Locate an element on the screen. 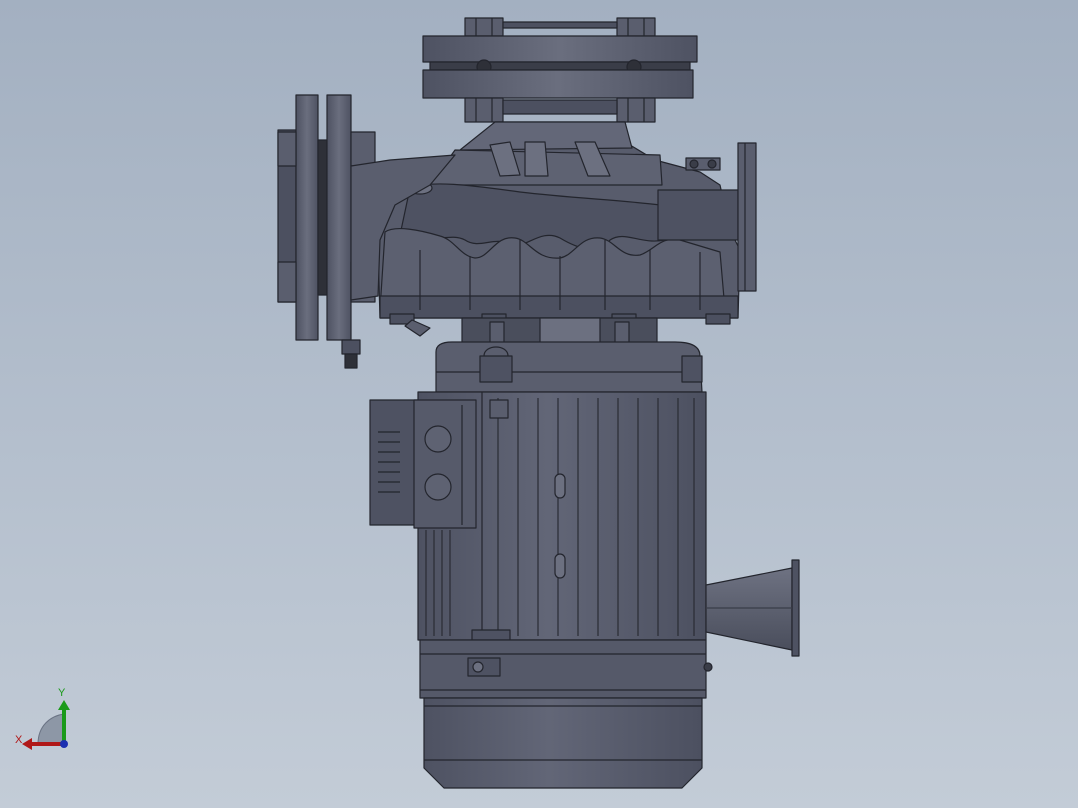  x-axis-arrowhead is located at coordinates (27, 744).